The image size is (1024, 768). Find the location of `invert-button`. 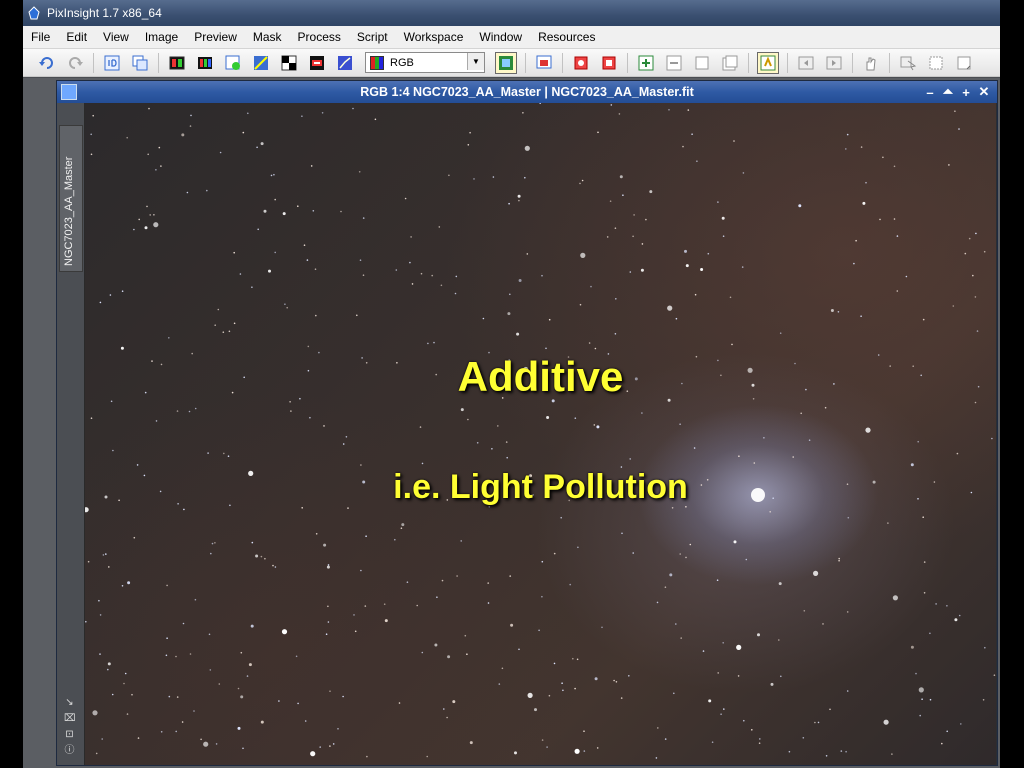

invert-button is located at coordinates (289, 63).